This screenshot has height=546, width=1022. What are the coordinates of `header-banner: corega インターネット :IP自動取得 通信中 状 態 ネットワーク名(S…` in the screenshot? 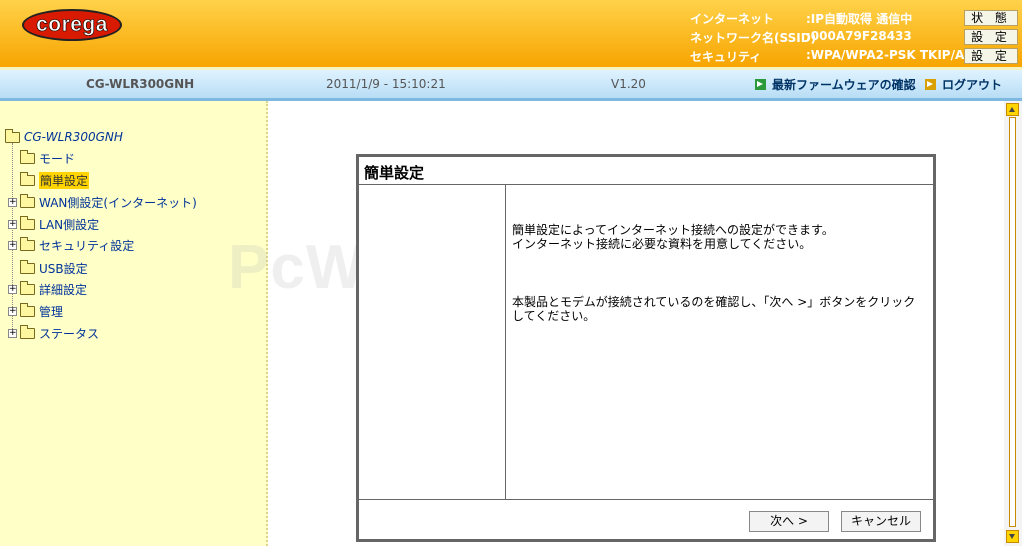 It's located at (511, 33).